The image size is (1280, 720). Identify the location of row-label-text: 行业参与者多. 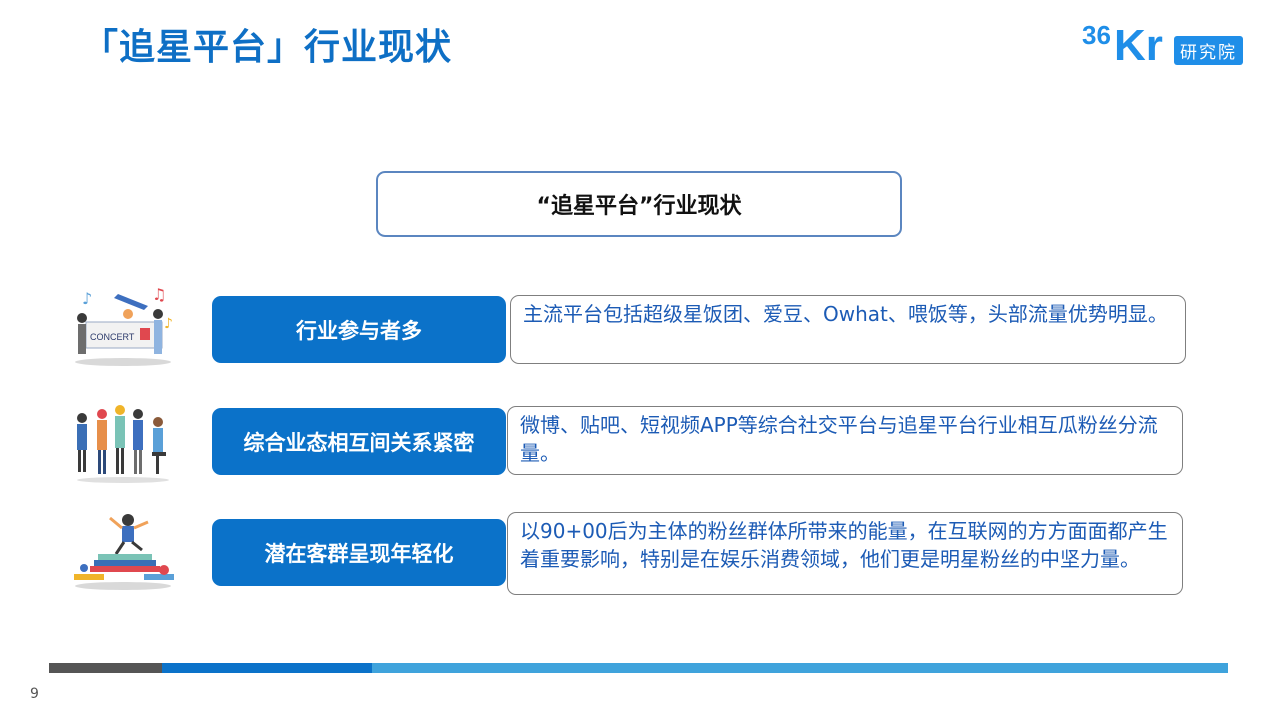
(359, 330).